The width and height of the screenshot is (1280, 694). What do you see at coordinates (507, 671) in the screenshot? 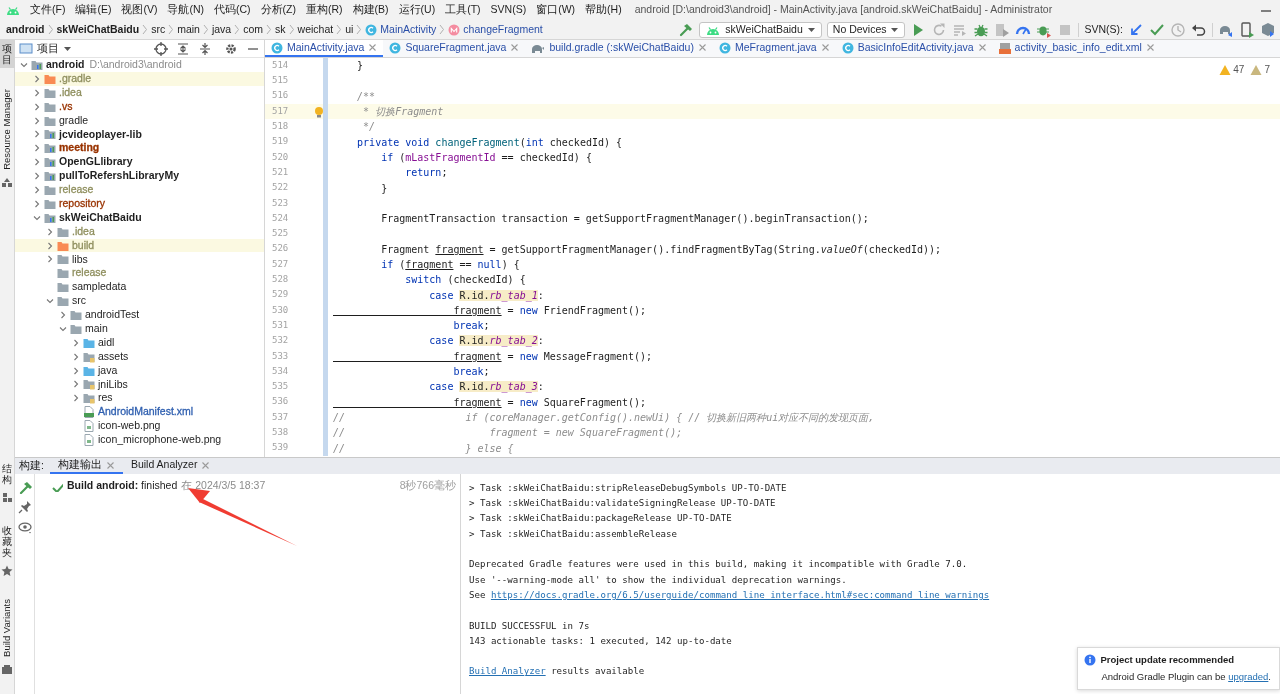
I see `link: Build Analyzer` at bounding box center [507, 671].